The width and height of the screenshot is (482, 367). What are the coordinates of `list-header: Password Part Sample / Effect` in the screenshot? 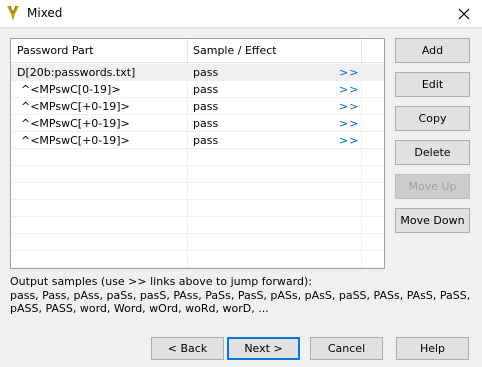 It's located at (197, 51).